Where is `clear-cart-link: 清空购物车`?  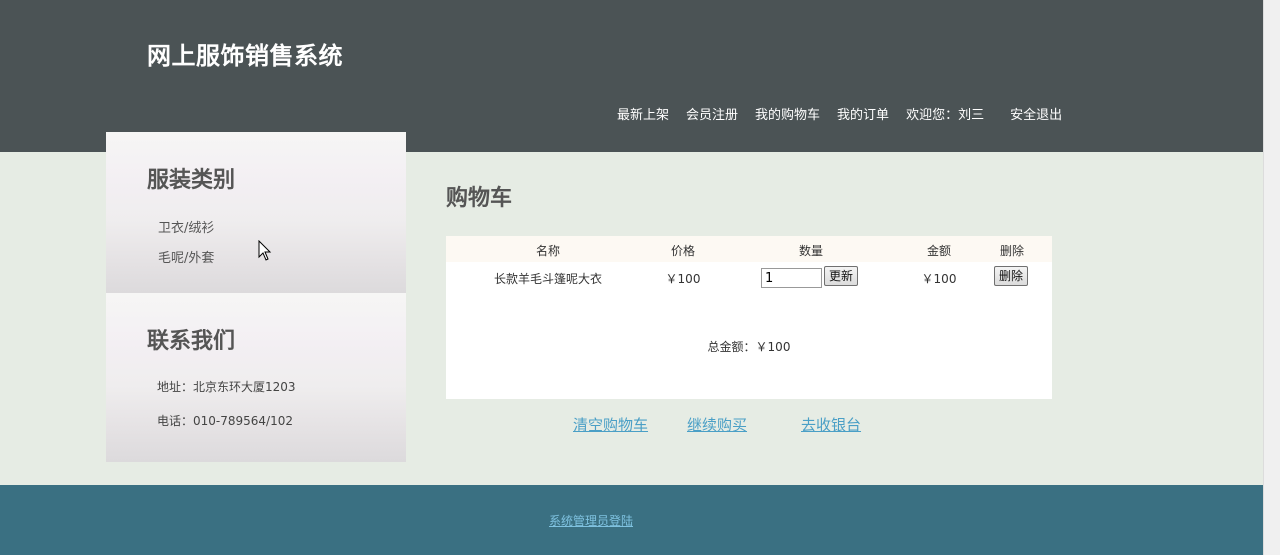 clear-cart-link: 清空购物车 is located at coordinates (610, 424).